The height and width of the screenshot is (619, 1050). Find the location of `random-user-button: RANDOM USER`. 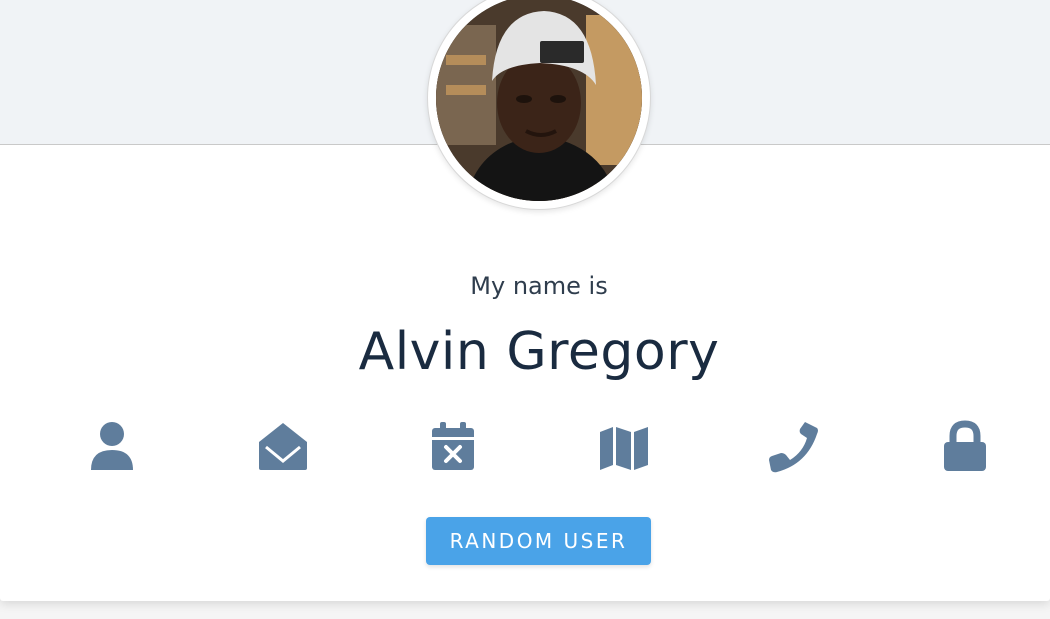

random-user-button: RANDOM USER is located at coordinates (538, 541).